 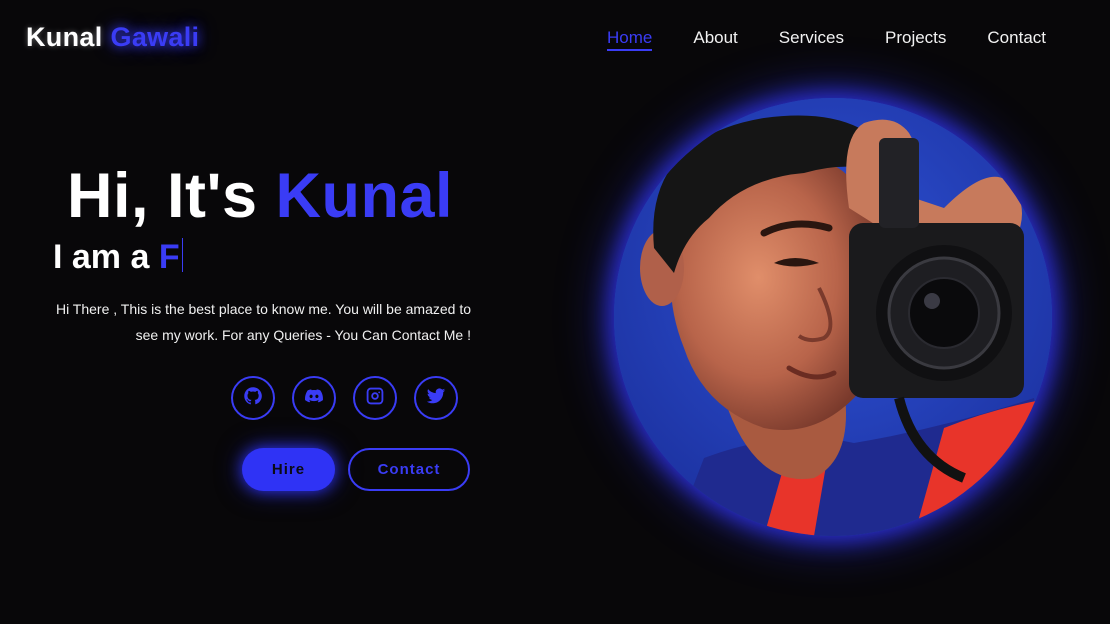 I want to click on hero-role: I am a F, so click(x=118, y=257).